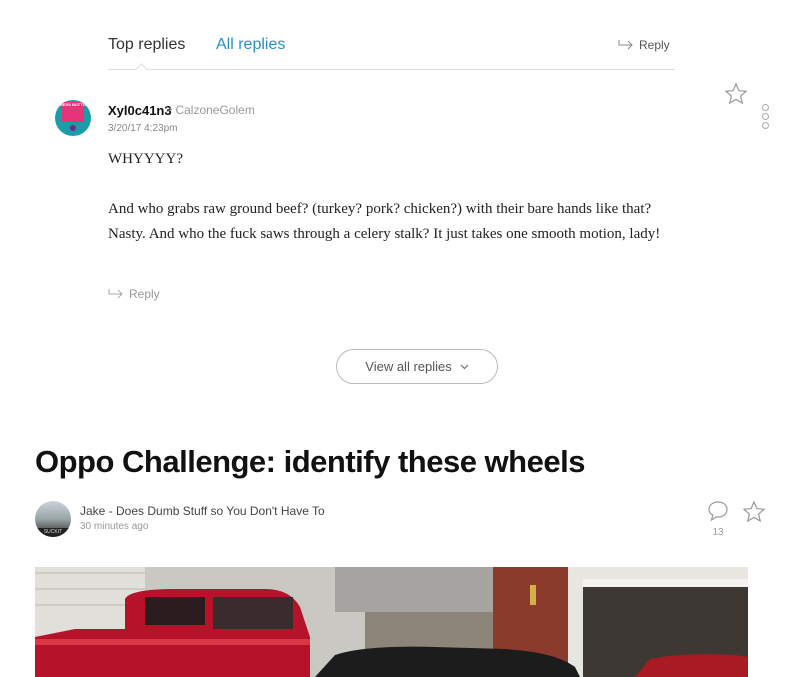 This screenshot has width=800, height=677. I want to click on author-avatar-text: SUCKIT, so click(53, 532).